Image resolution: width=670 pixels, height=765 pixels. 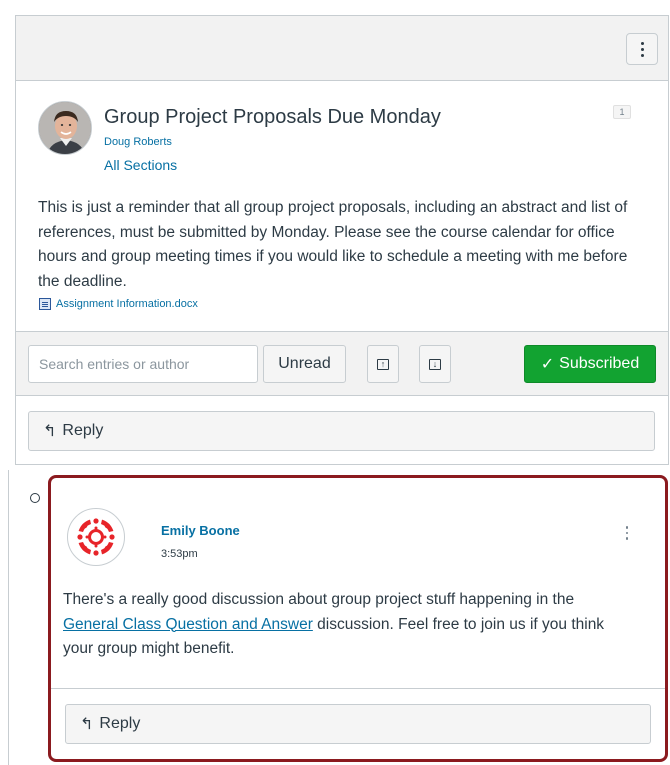 I want to click on word-document-icon, so click(x=45, y=304).